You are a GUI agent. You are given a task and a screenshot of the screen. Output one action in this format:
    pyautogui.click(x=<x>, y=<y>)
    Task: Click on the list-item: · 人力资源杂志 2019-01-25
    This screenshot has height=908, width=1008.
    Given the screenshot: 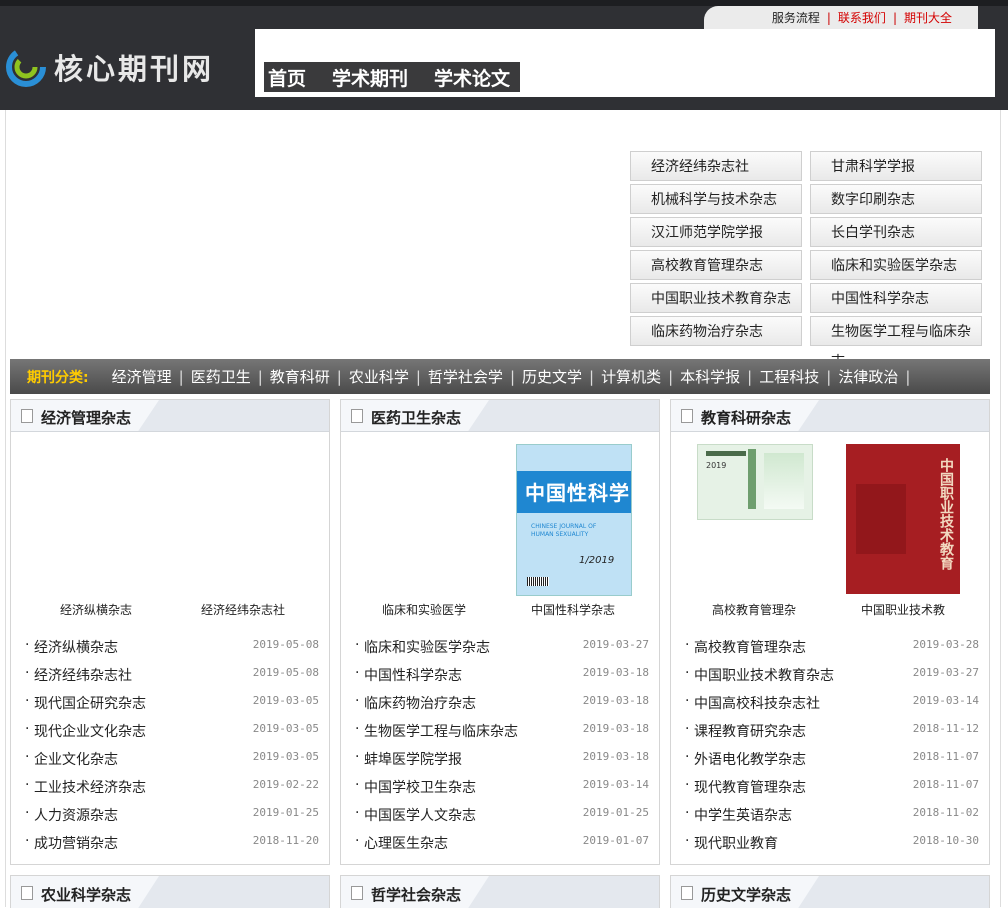 What is the action you would take?
    pyautogui.click(x=170, y=813)
    